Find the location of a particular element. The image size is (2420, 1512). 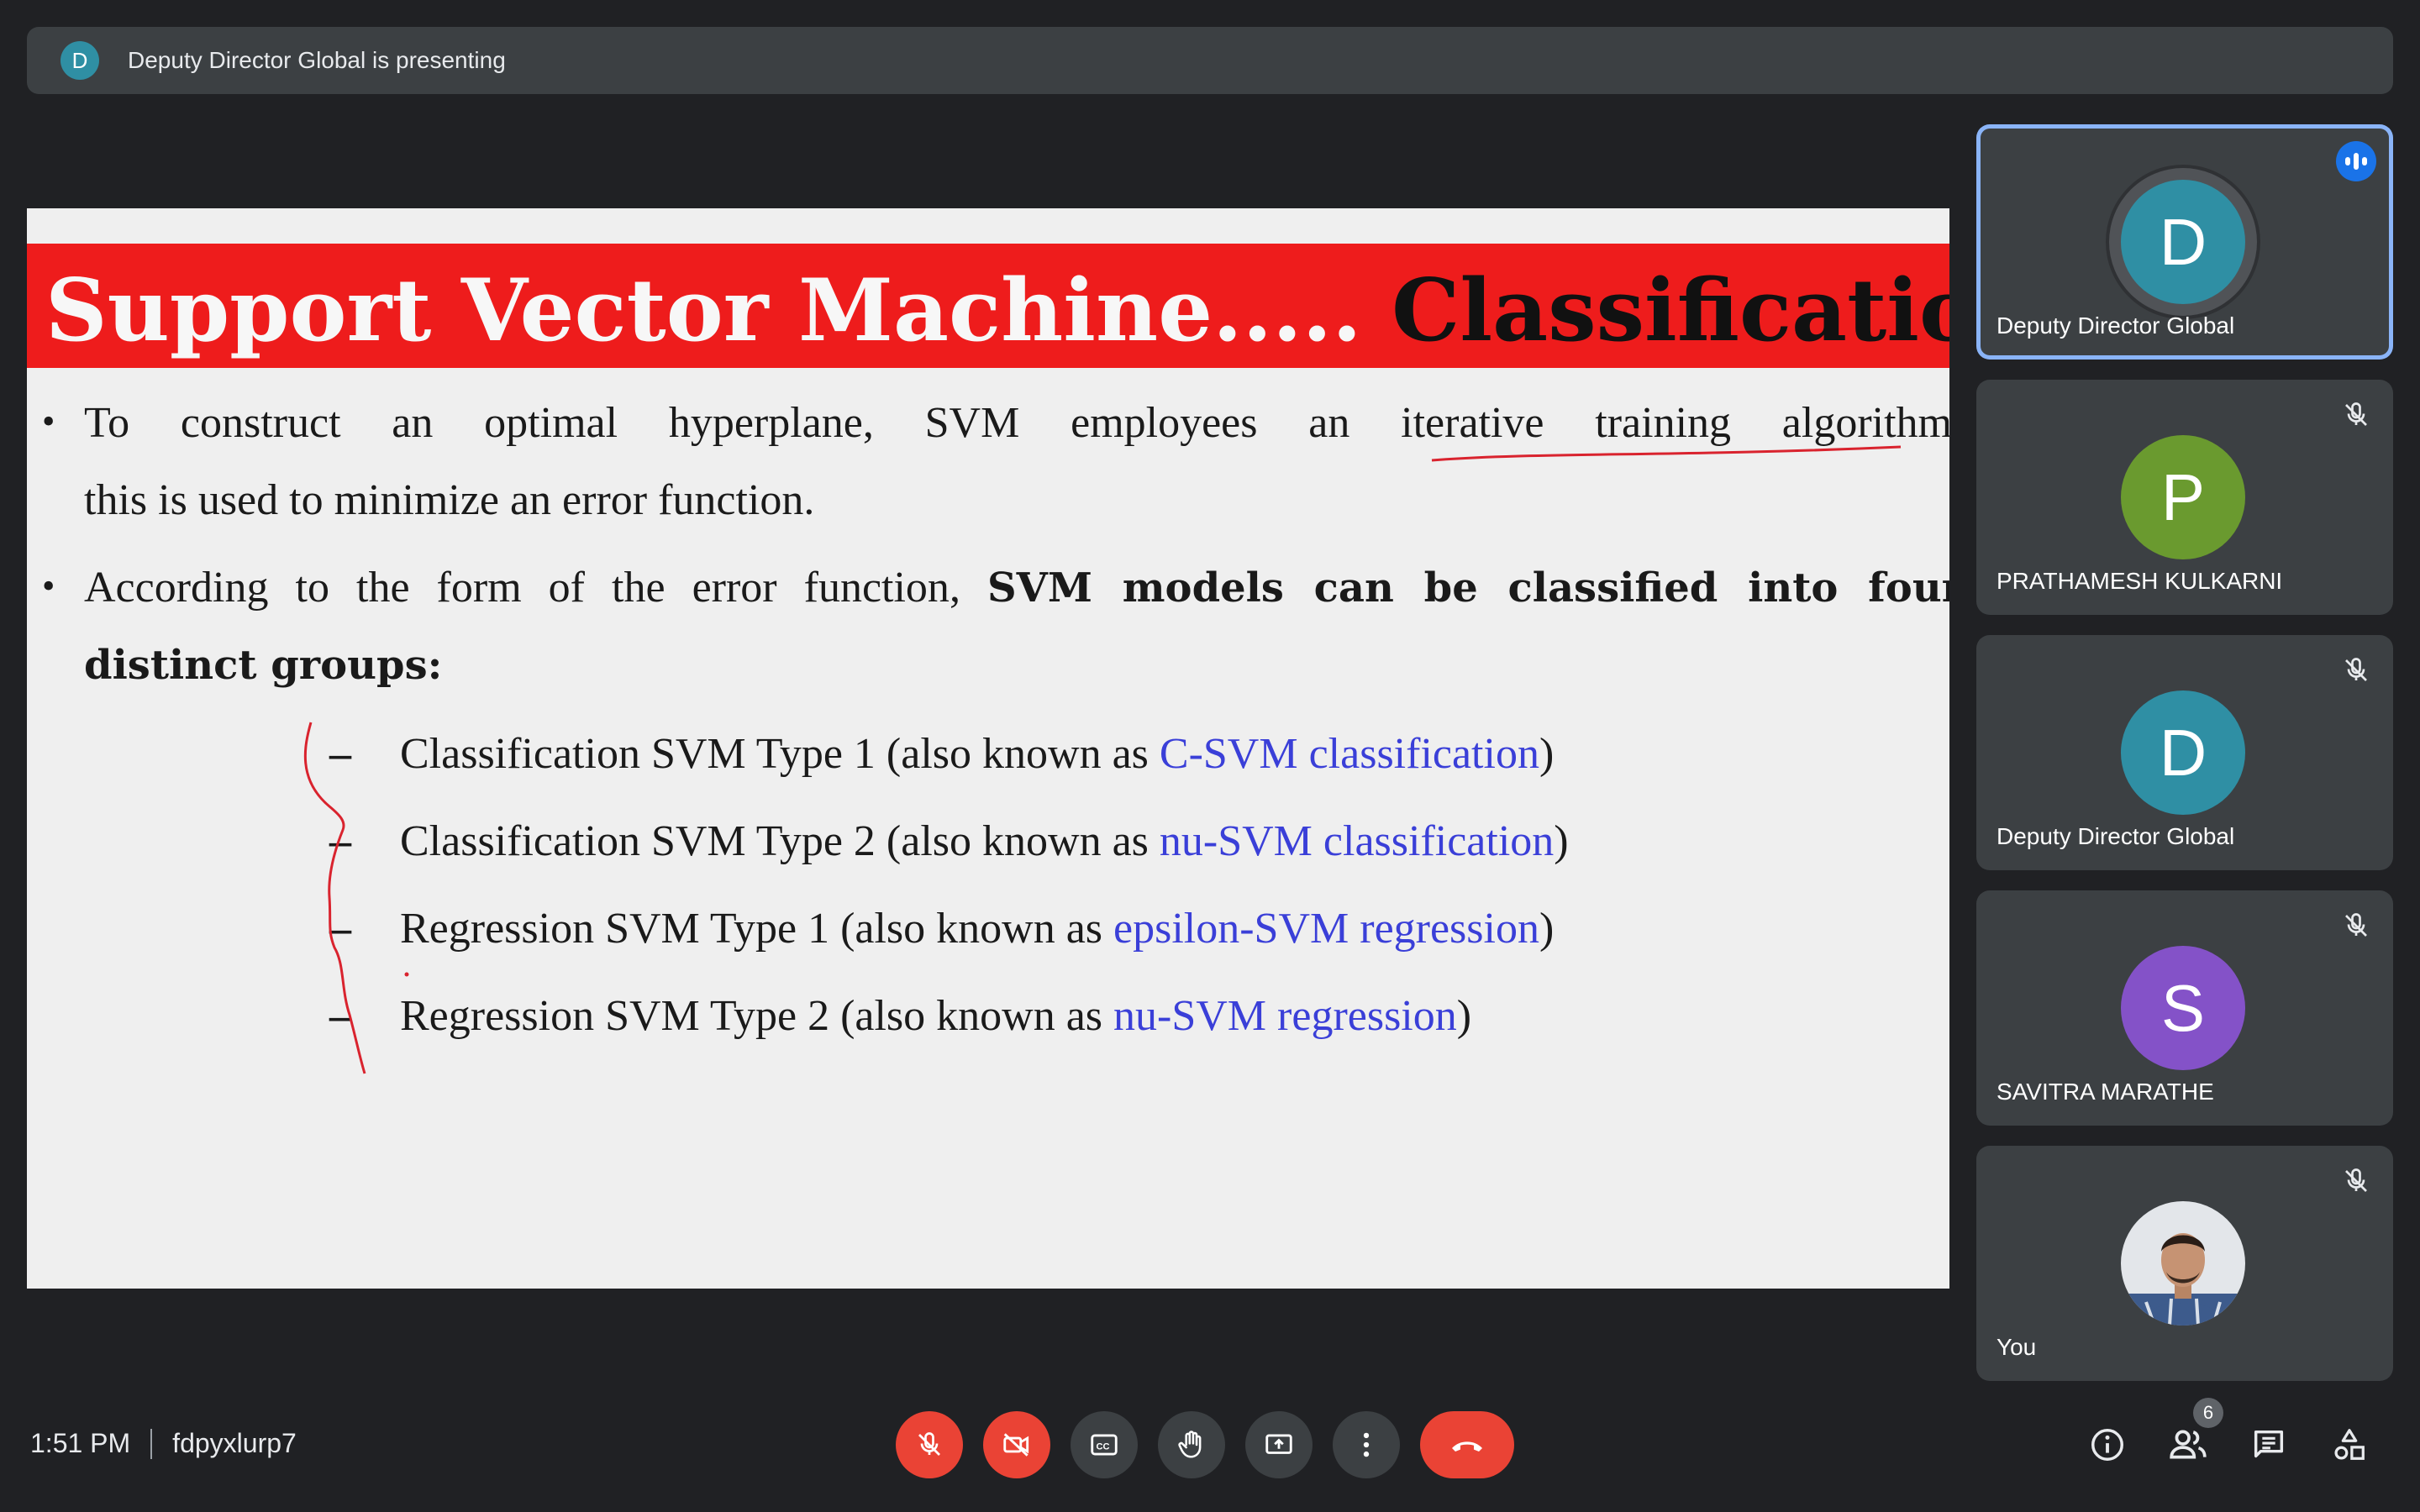

self-avatar-photo is located at coordinates (2183, 1263).